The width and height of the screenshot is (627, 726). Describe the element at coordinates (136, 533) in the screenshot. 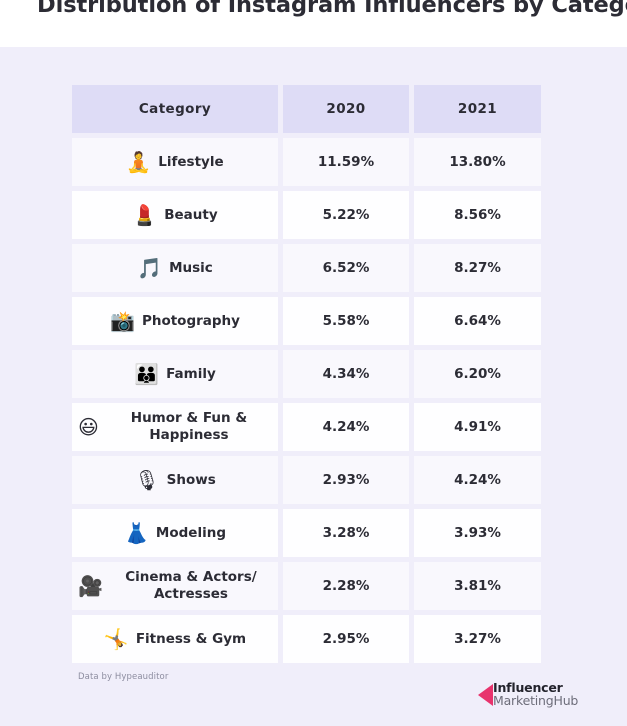

I see `dress-icon: 👗` at that location.